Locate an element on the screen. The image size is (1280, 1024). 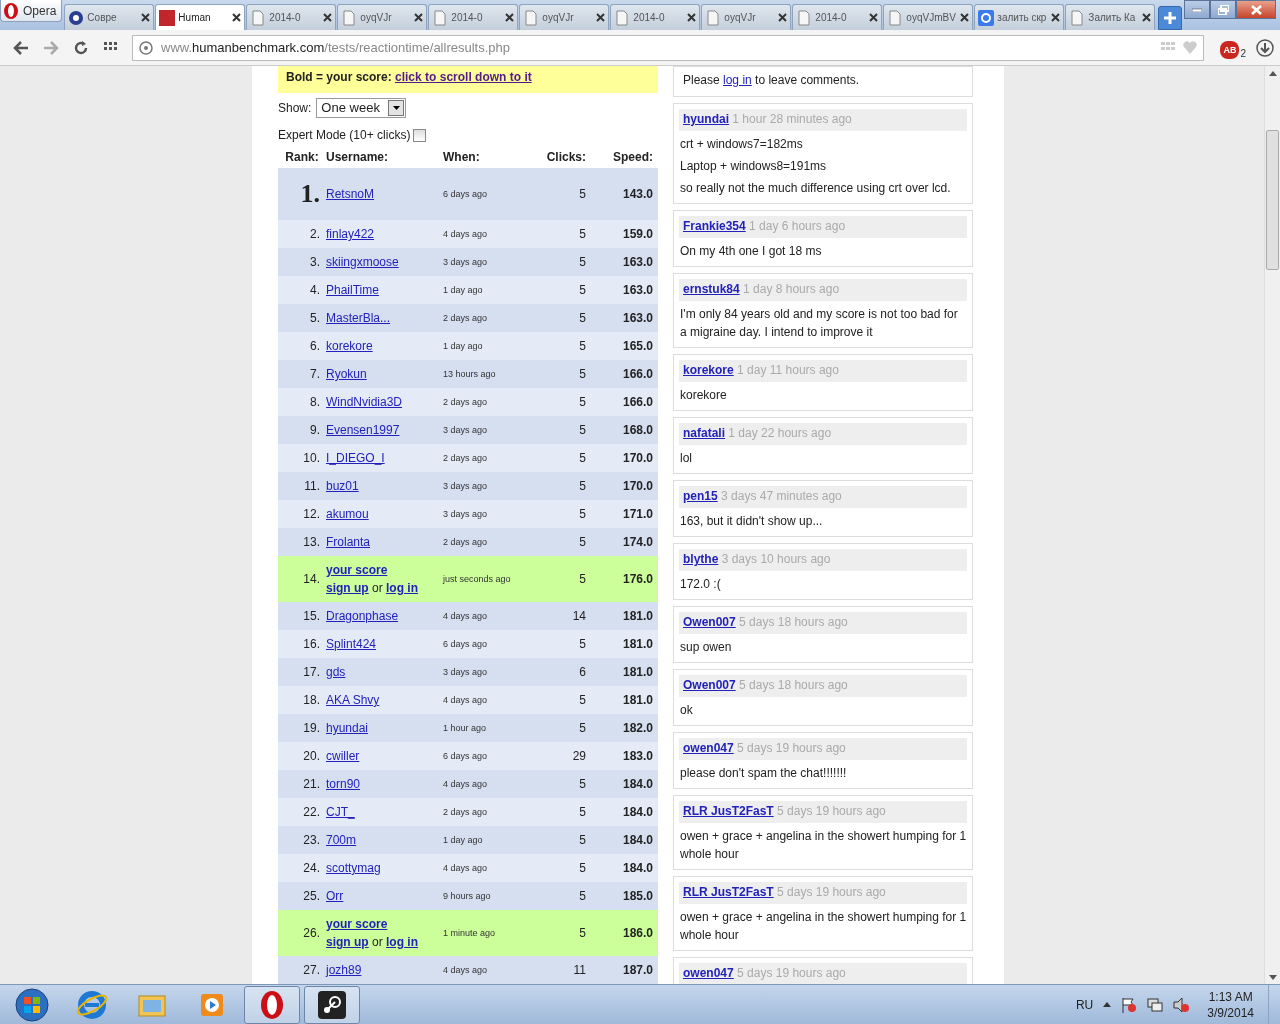
username-link: Evensen1997 is located at coordinates (363, 430).